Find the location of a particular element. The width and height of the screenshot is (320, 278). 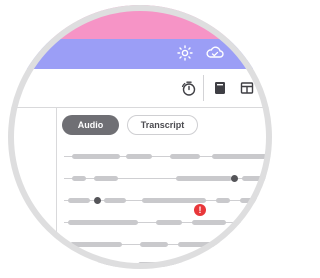

cloud-icon is located at coordinates (215, 53).